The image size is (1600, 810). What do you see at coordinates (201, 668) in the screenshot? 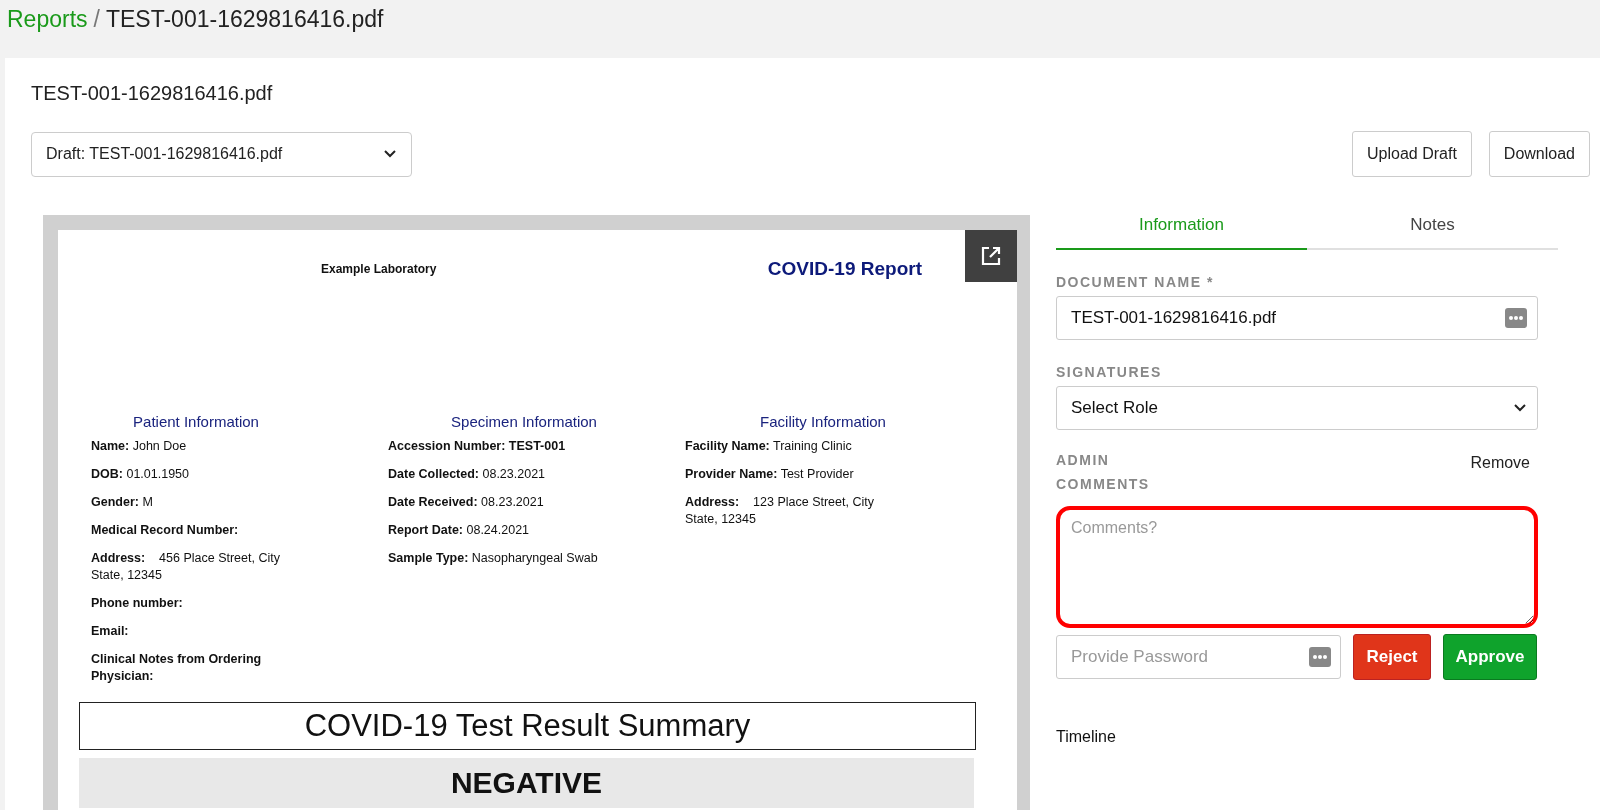
I see `report-field: Clinical Notes from Ordering Physician:` at bounding box center [201, 668].